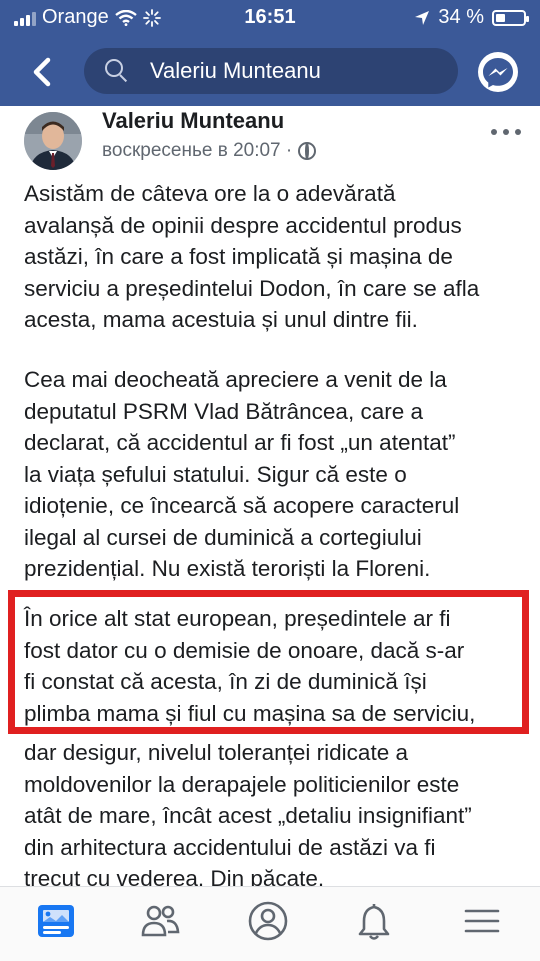 The height and width of the screenshot is (961, 540). What do you see at coordinates (461, 17) in the screenshot?
I see `battery-percent: 34 %` at bounding box center [461, 17].